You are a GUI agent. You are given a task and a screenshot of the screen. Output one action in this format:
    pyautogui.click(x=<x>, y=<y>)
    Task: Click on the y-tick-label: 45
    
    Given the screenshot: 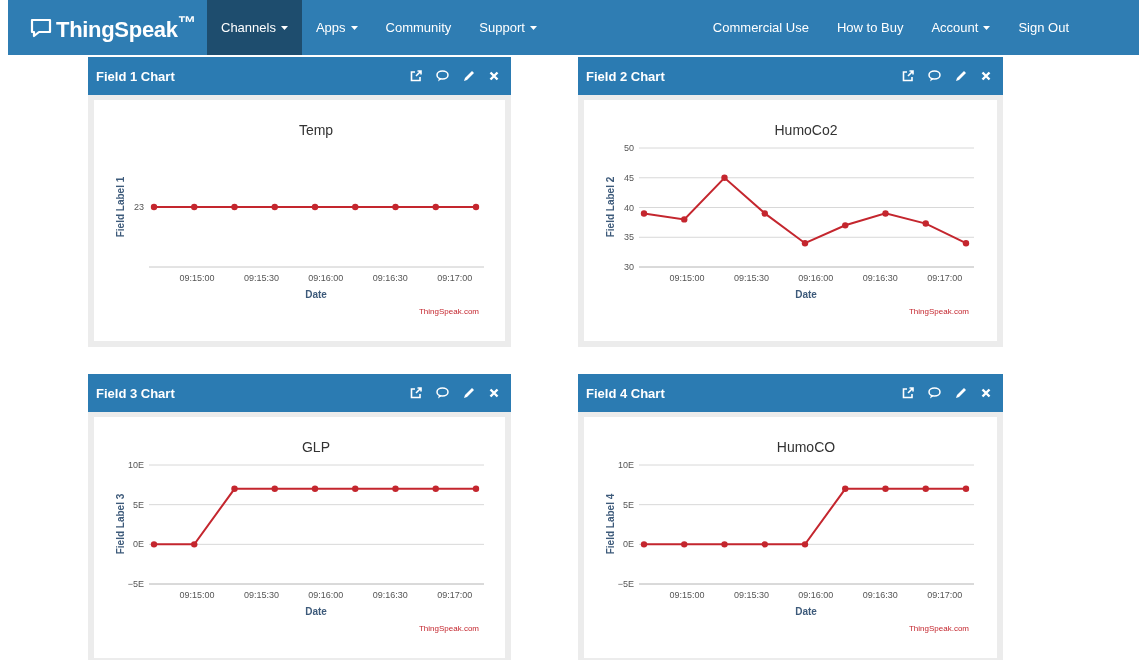 What is the action you would take?
    pyautogui.click(x=629, y=177)
    